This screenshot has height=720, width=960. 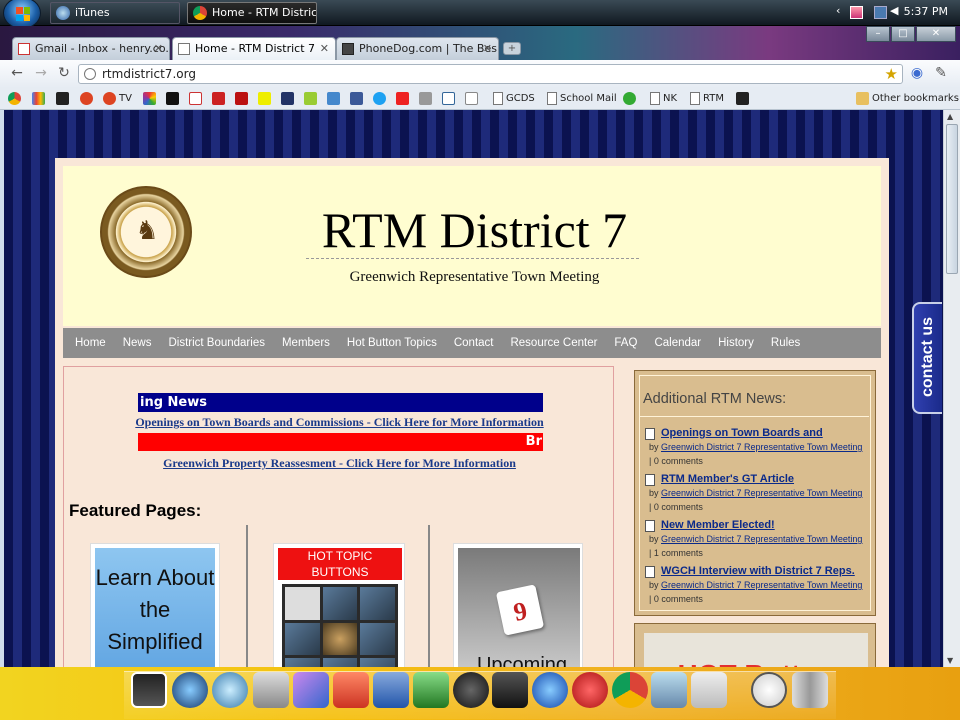 What do you see at coordinates (907, 99) in the screenshot?
I see `other-bookmarks: Other bookmarks` at bounding box center [907, 99].